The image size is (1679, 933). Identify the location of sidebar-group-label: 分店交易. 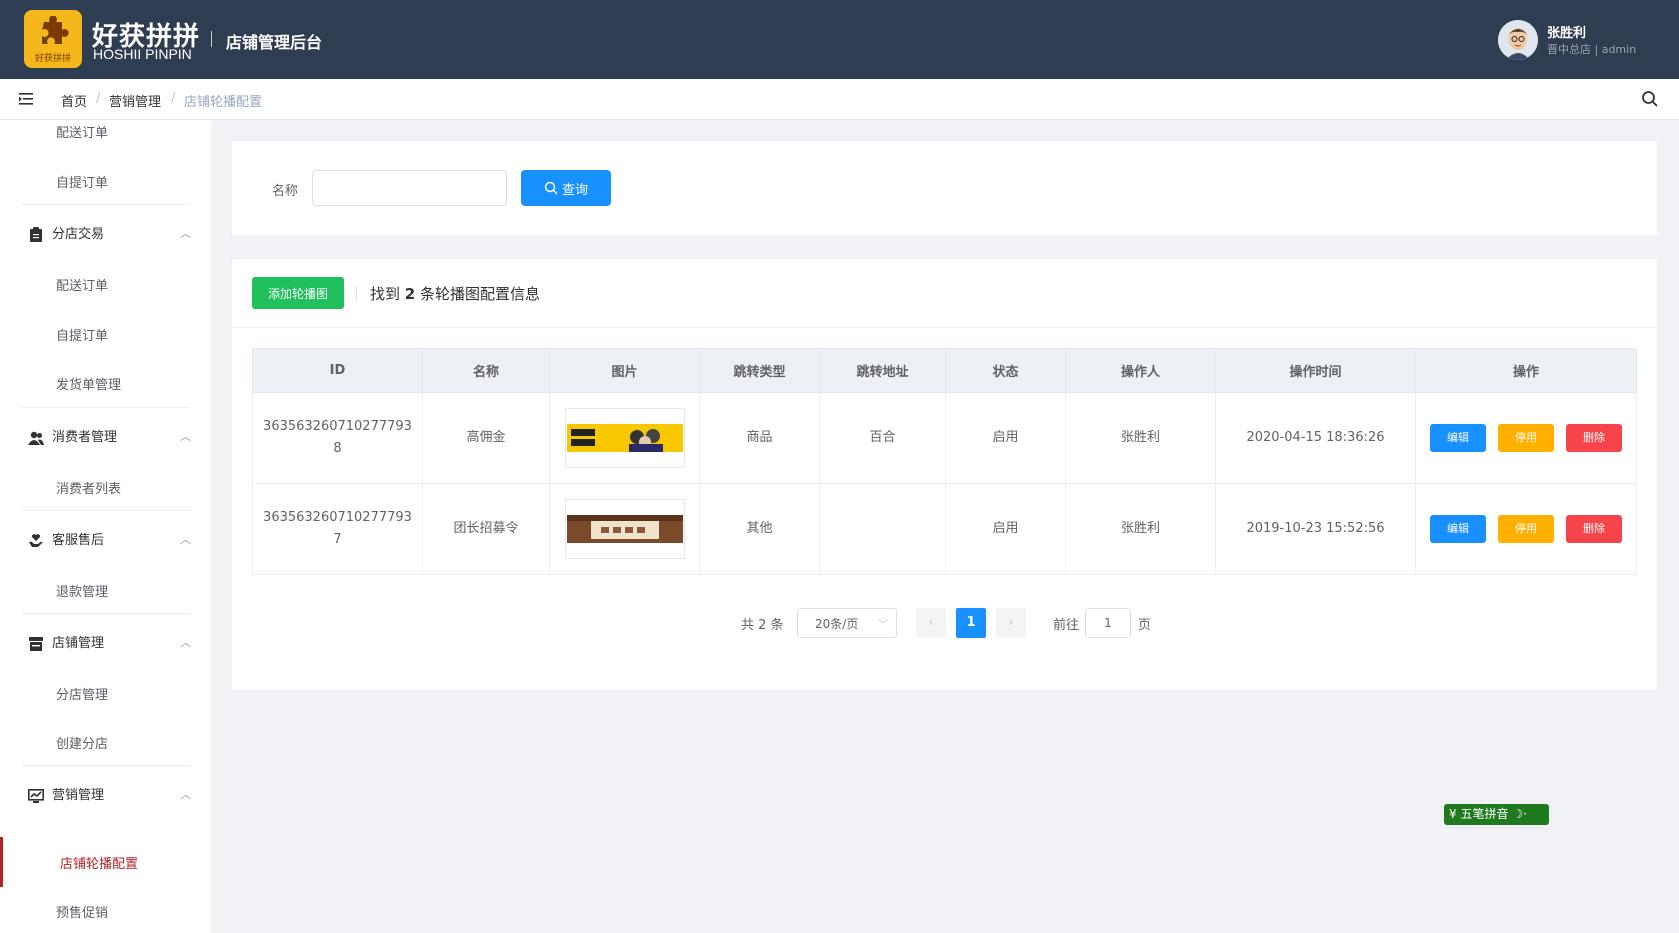
(78, 234).